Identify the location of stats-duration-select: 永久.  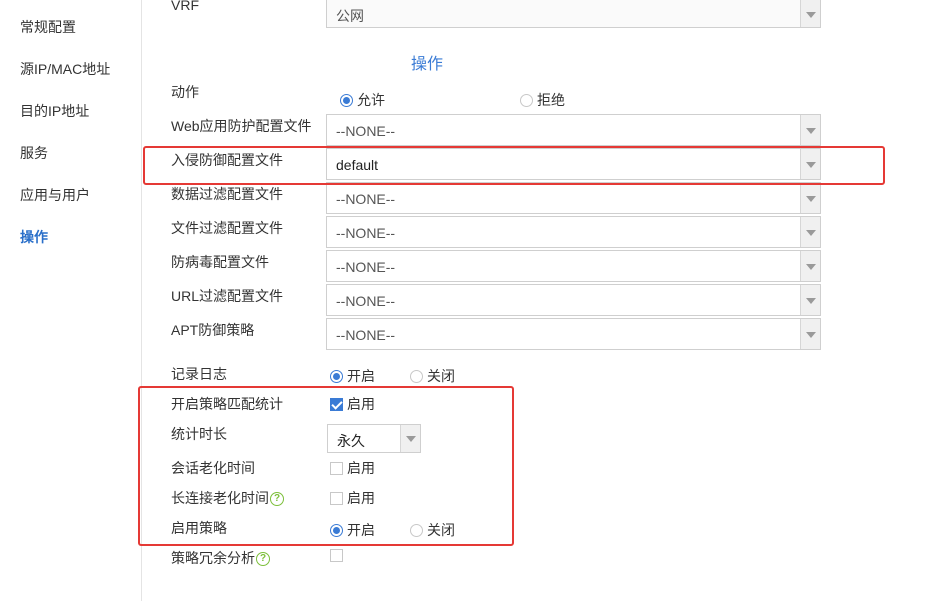
(374, 438).